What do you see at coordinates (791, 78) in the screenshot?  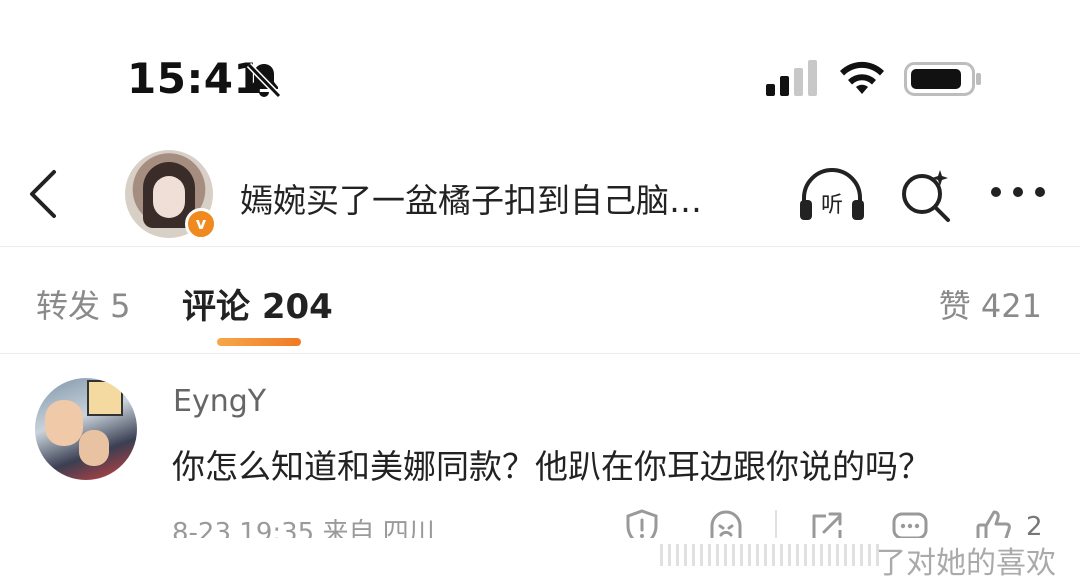 I see `cellular-signal-icon` at bounding box center [791, 78].